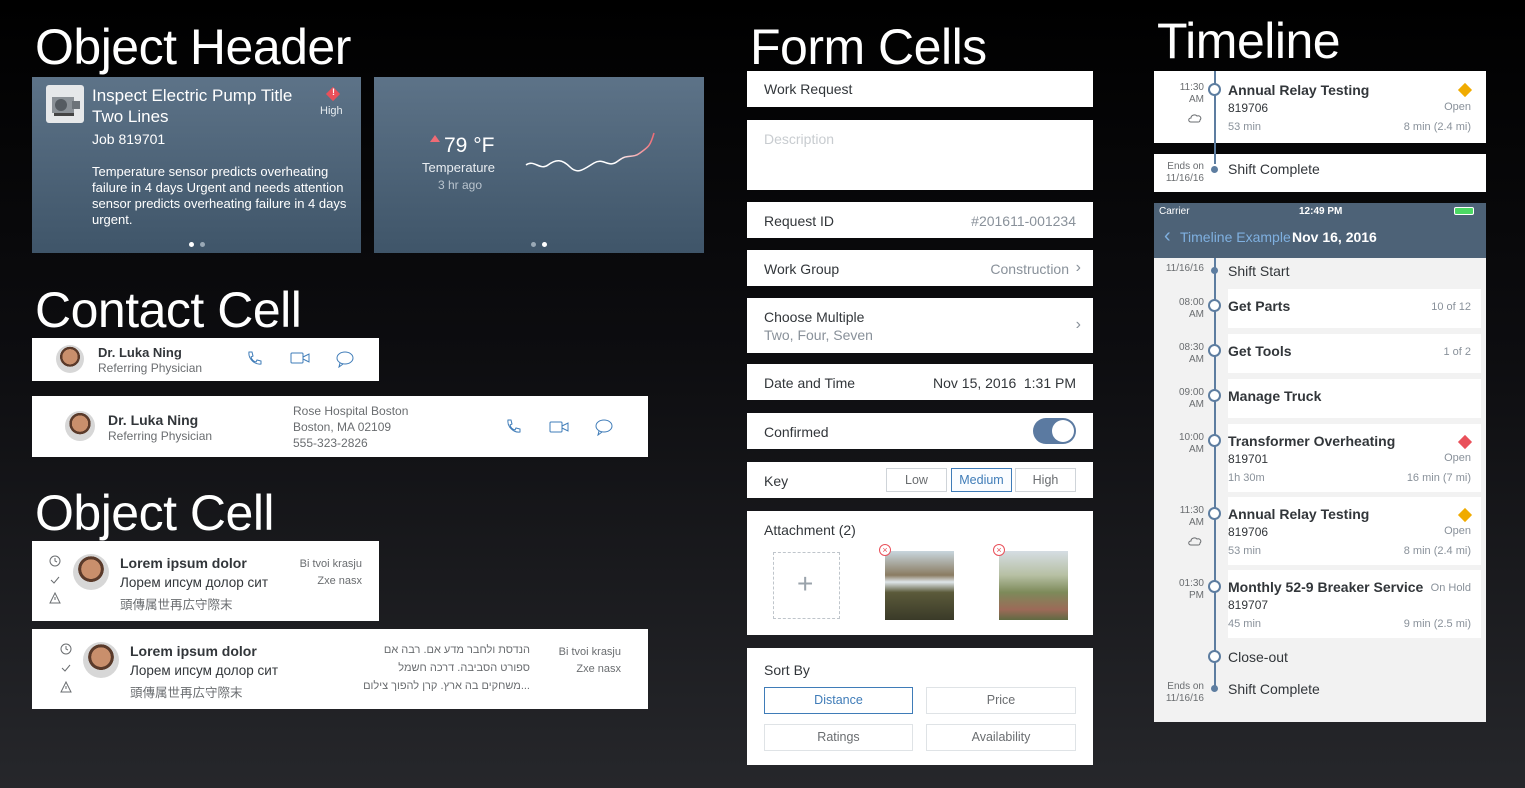 The height and width of the screenshot is (788, 1525). Describe the element at coordinates (1033, 585) in the screenshot. I see `flower-photo-thumbnail` at that location.